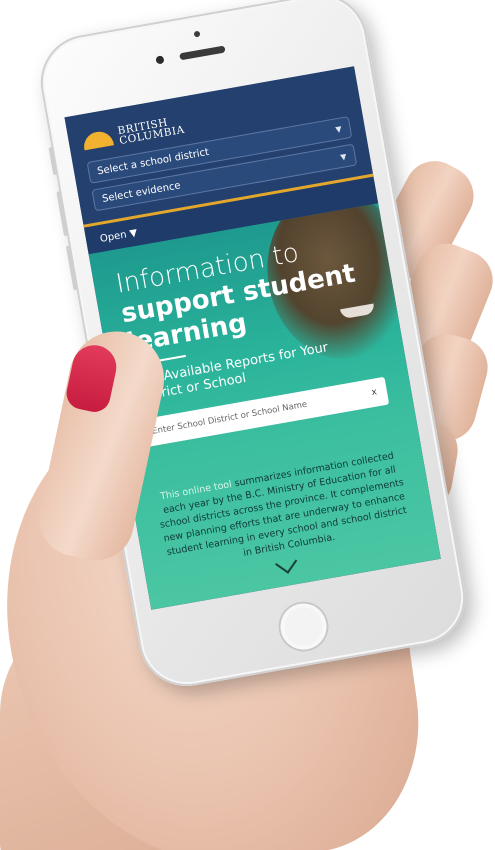  Describe the element at coordinates (151, 131) in the screenshot. I see `bc-logo-text: BRITISH COLUMBIA` at that location.